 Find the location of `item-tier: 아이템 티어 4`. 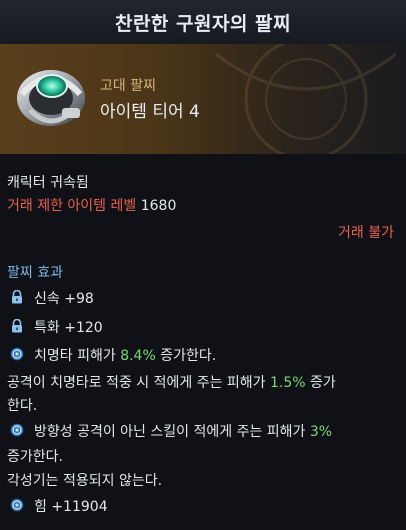

item-tier: 아이템 티어 4 is located at coordinates (150, 112).